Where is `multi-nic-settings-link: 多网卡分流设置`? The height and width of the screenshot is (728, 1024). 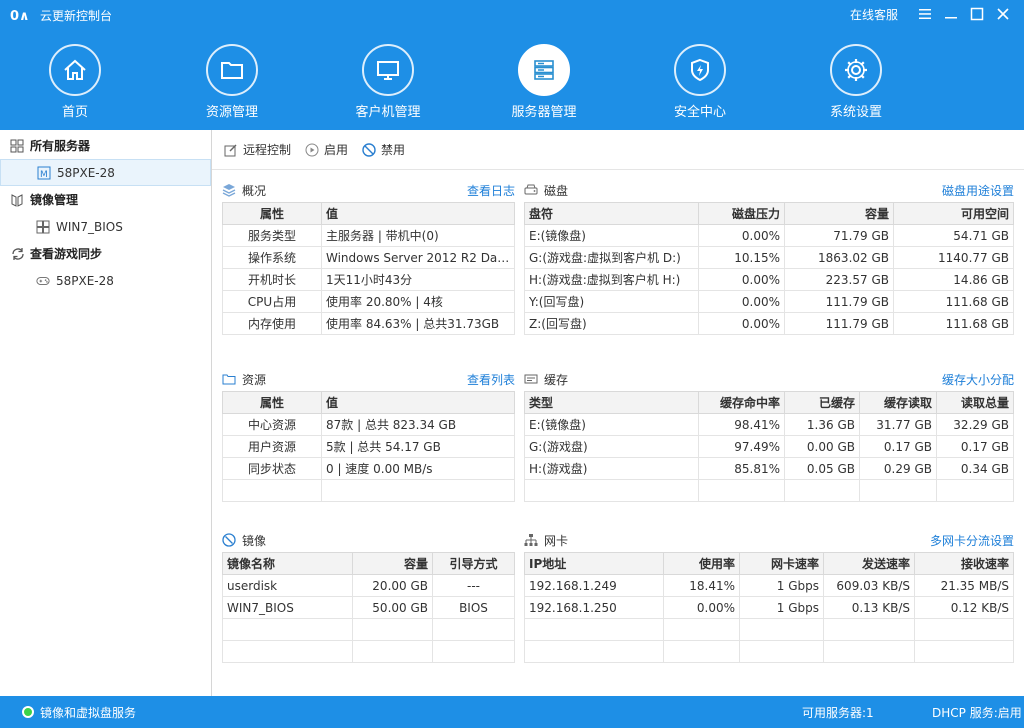 multi-nic-settings-link: 多网卡分流设置 is located at coordinates (972, 540).